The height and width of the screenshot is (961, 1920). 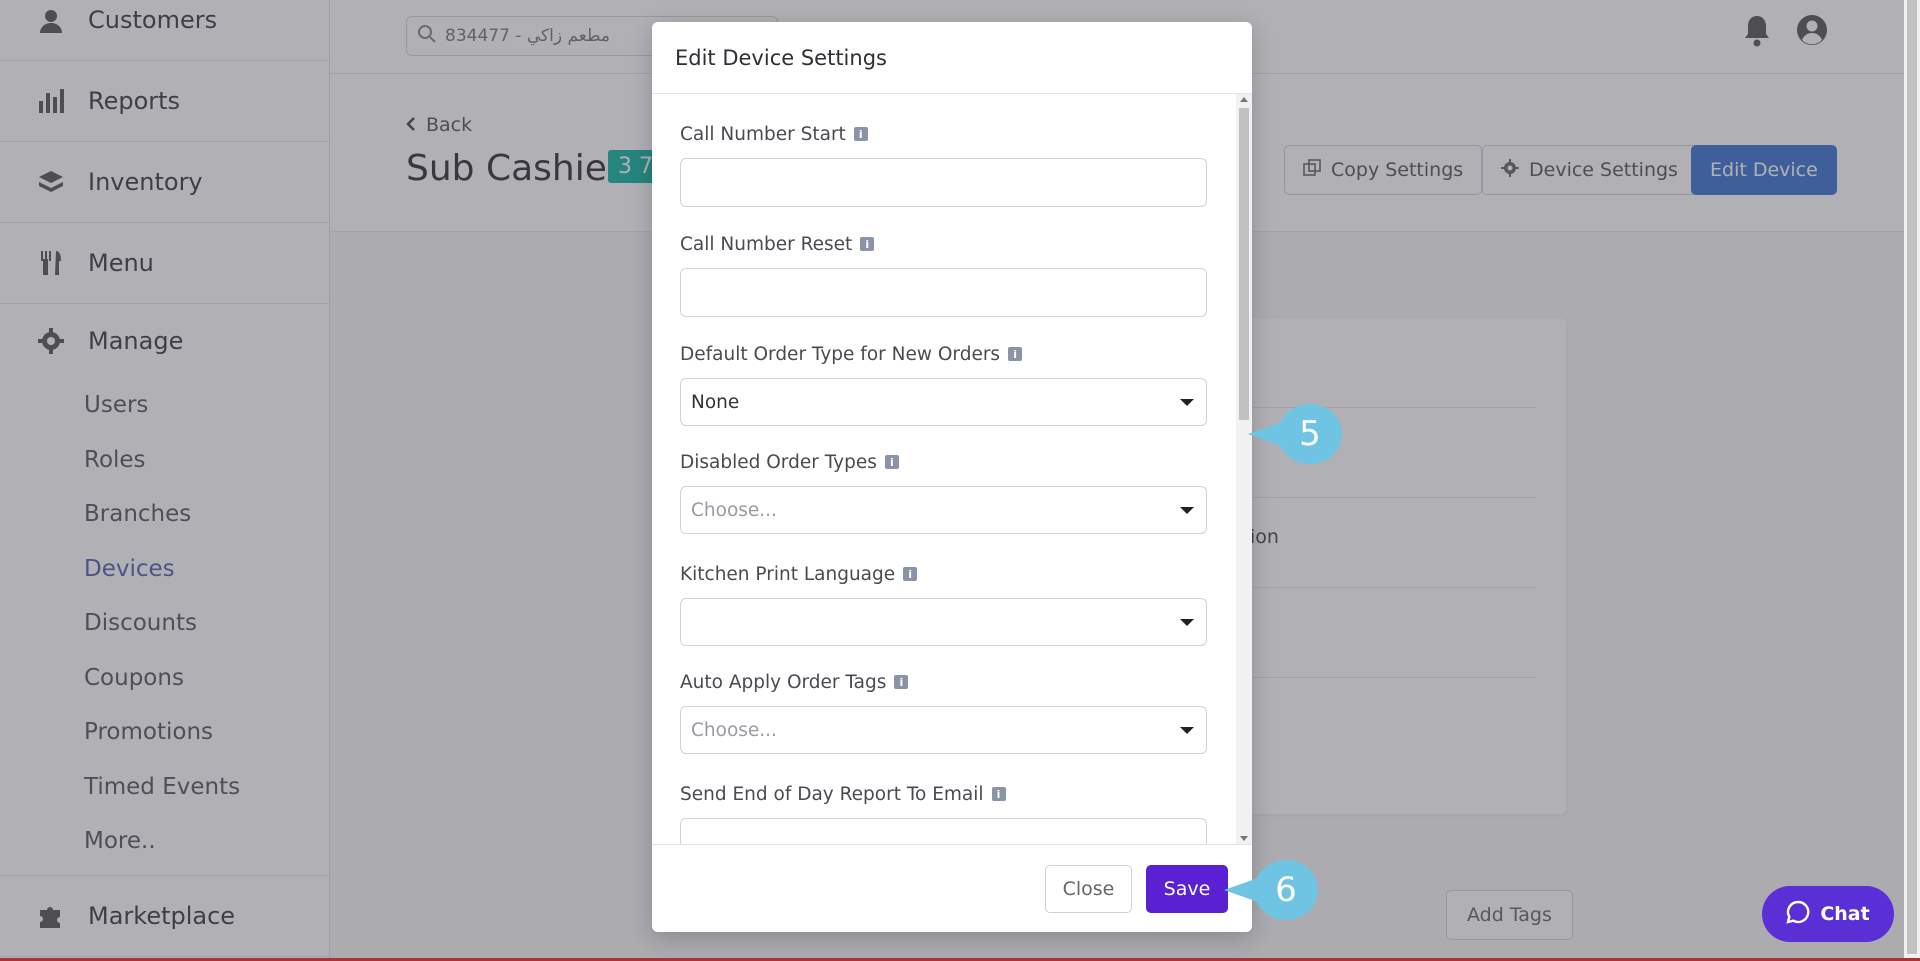 I want to click on send-eod-report-label: Send End of Day Report To Email, so click(x=832, y=794).